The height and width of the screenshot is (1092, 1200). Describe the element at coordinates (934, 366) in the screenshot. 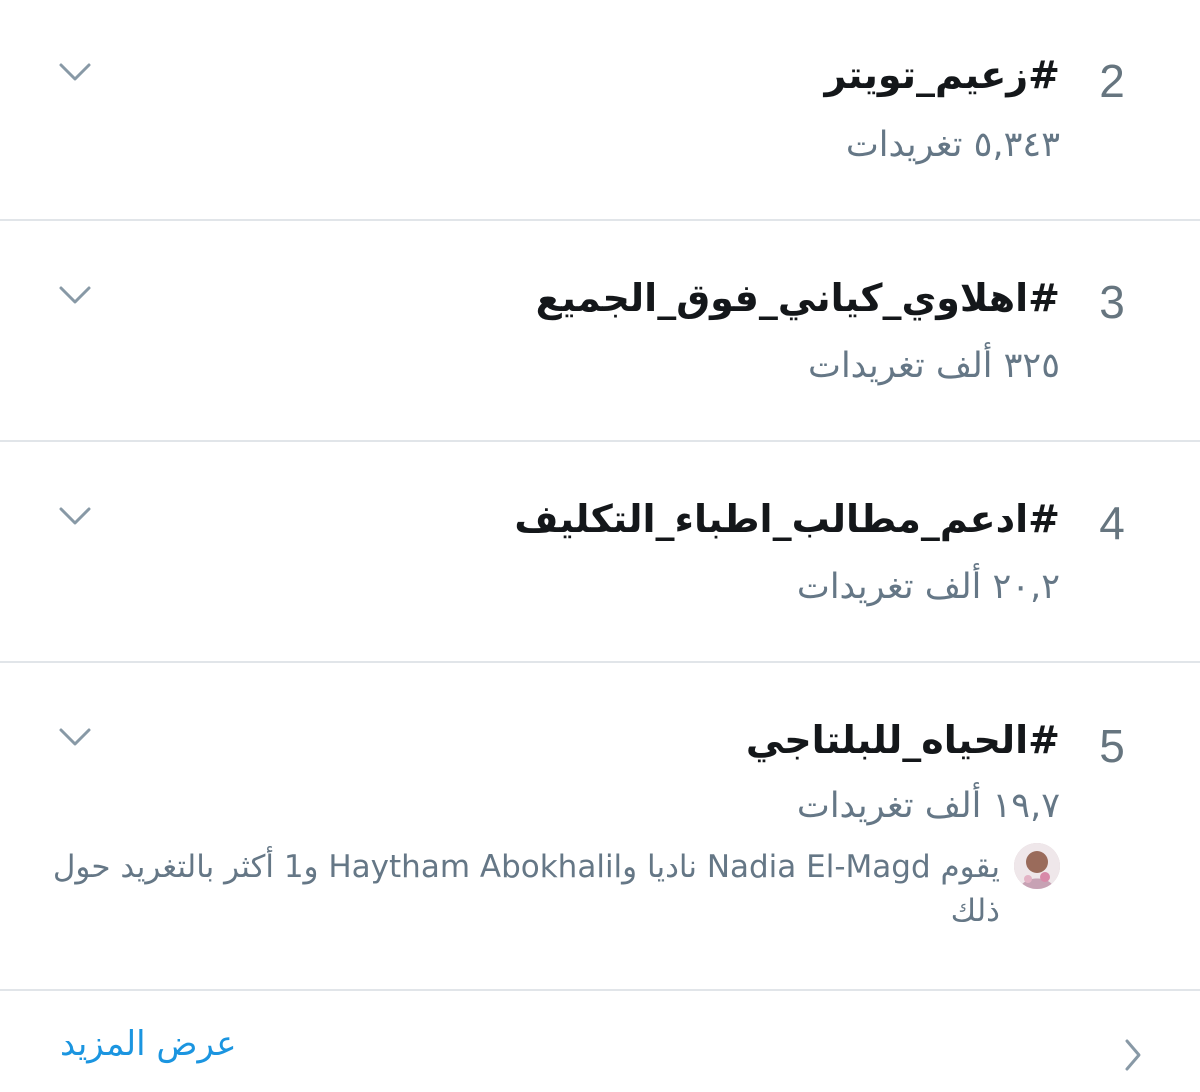

I see `trend-tweet-count: ٣٢٥ ألف تغريدات` at that location.